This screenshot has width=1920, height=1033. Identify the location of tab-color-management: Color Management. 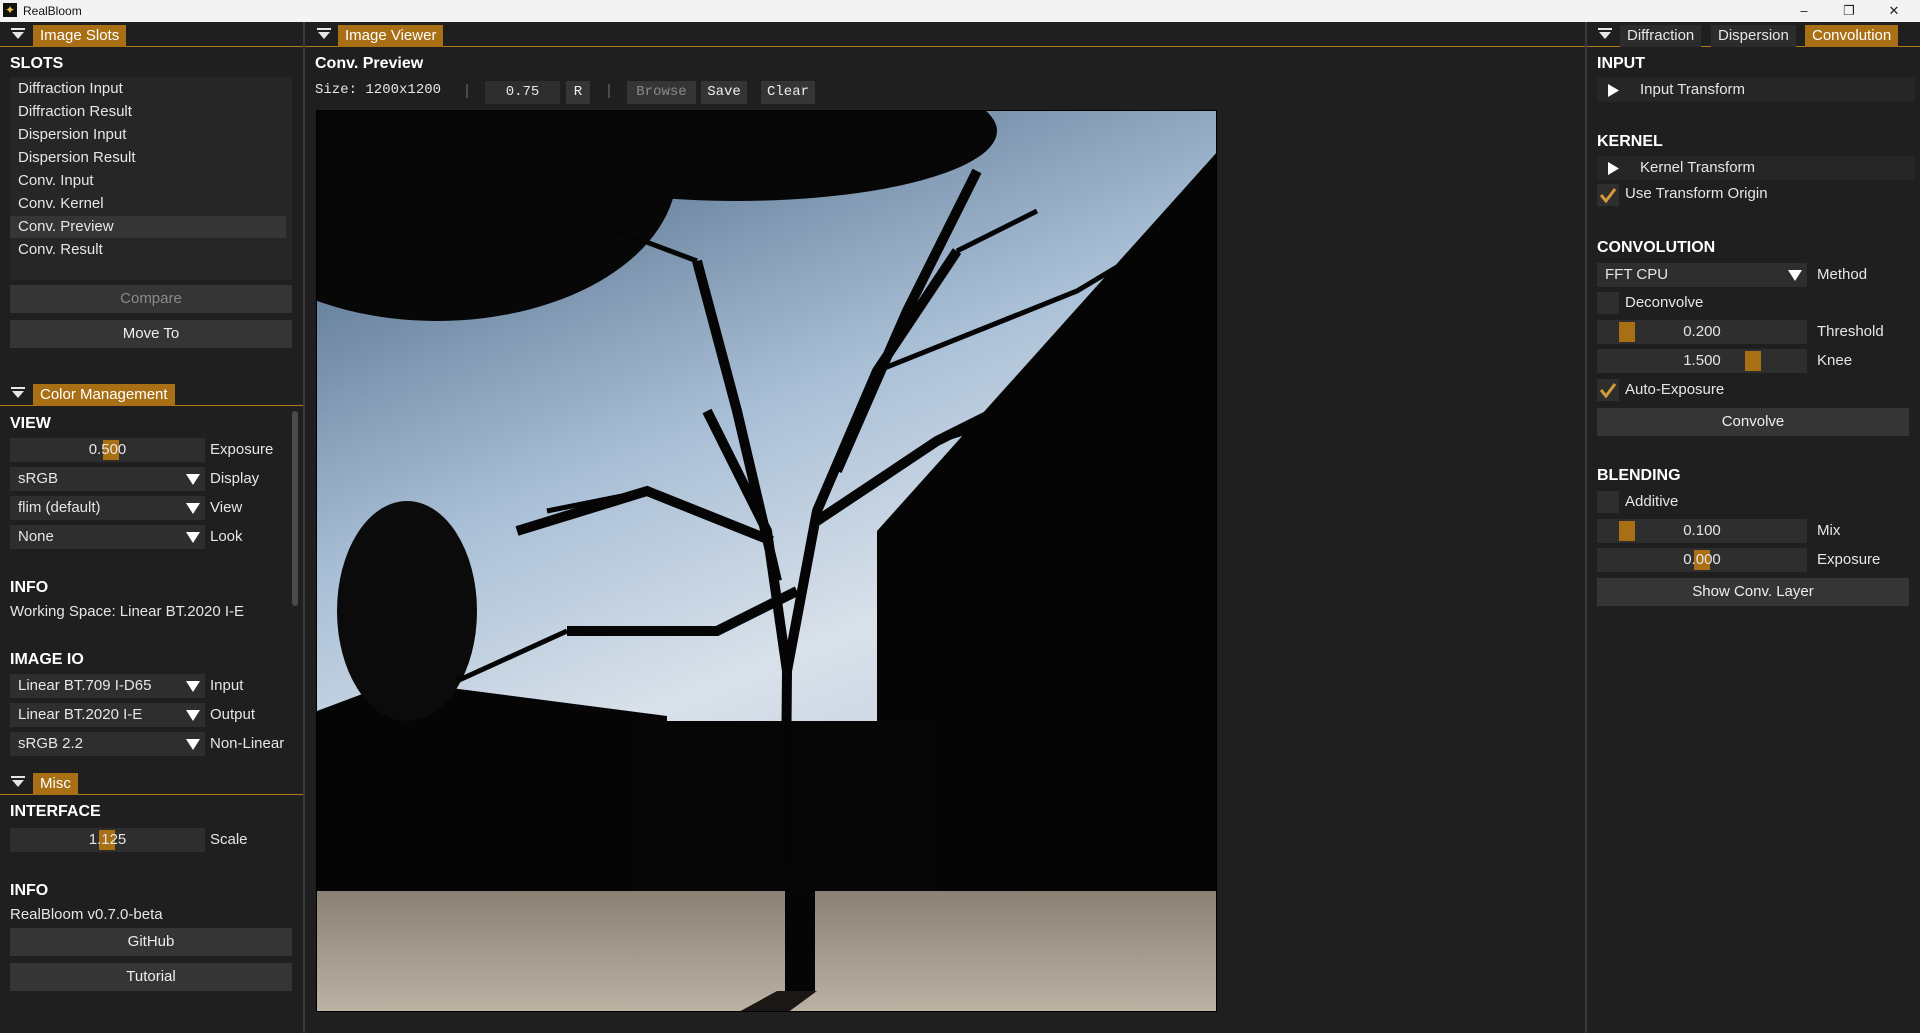
(104, 395).